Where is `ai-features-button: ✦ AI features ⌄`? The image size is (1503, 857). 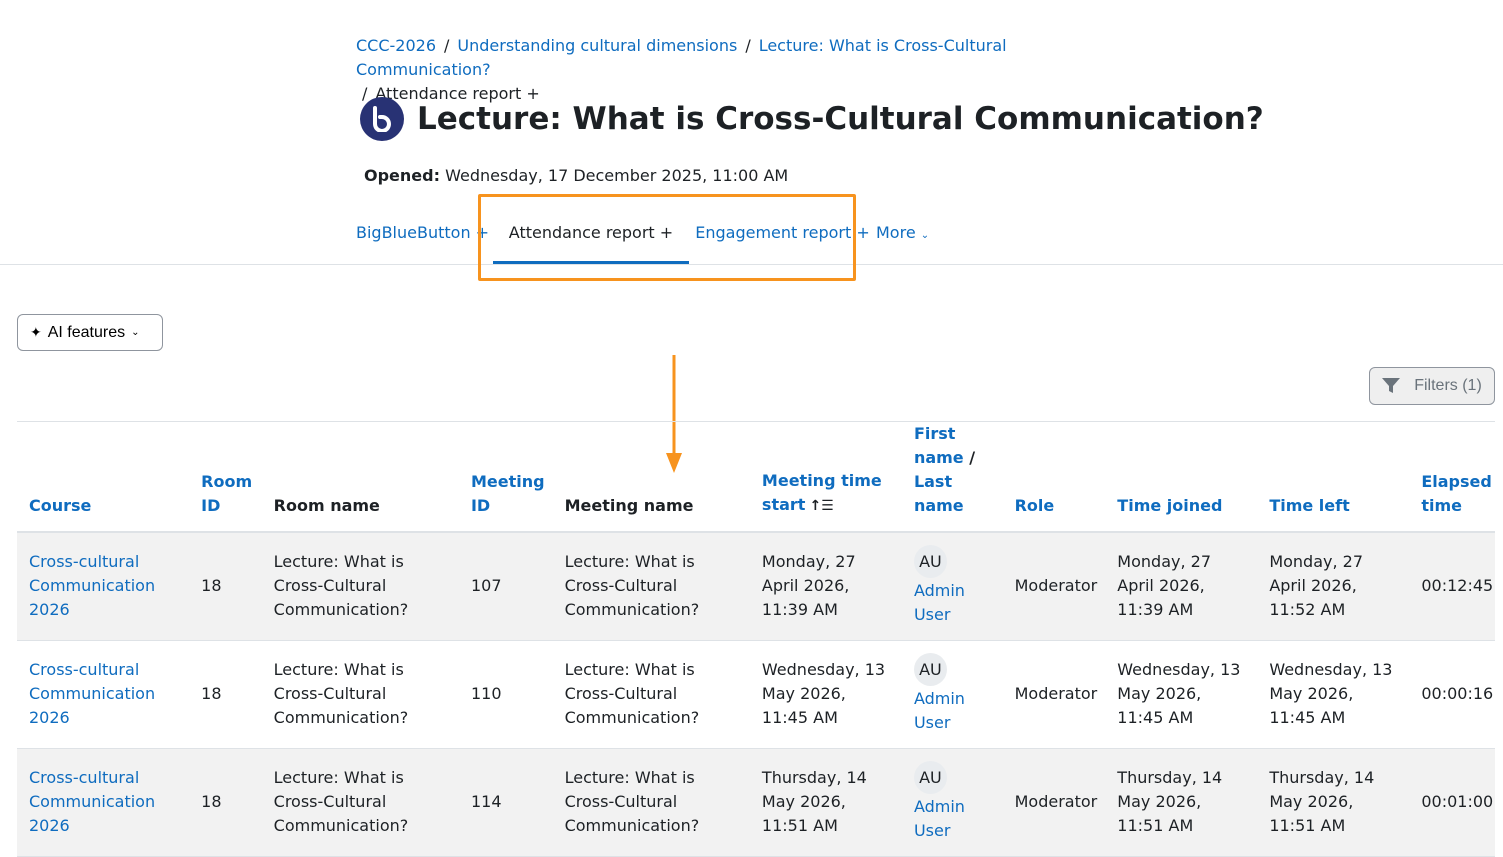
ai-features-button: ✦ AI features ⌄ is located at coordinates (90, 332).